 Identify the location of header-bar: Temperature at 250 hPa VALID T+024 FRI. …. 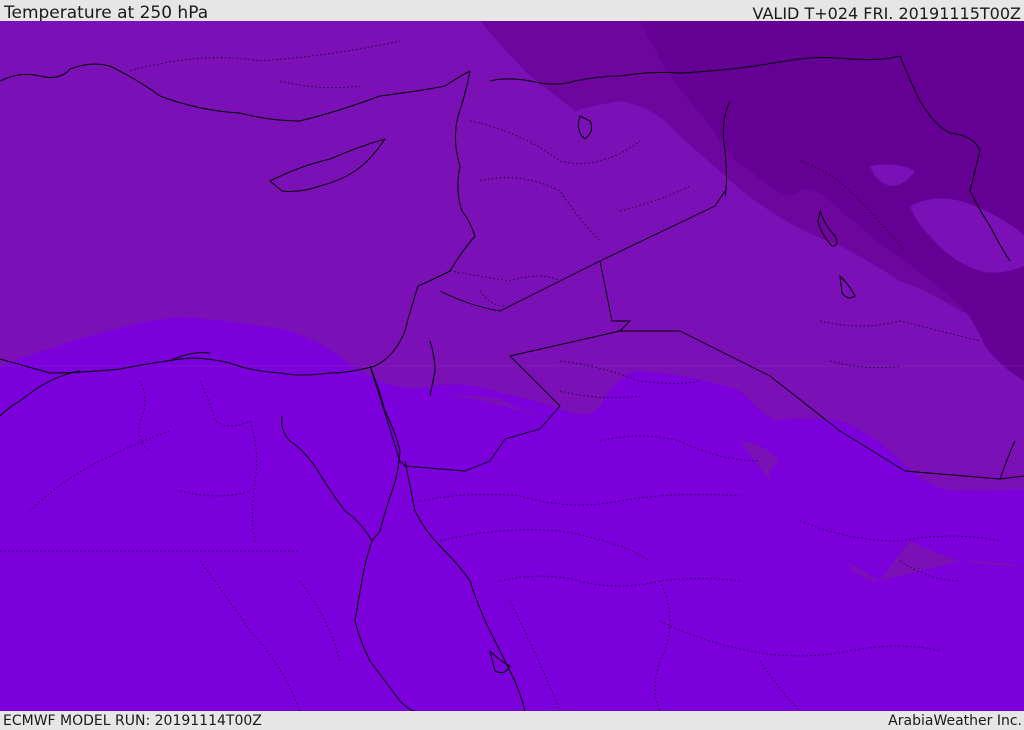
(512, 11).